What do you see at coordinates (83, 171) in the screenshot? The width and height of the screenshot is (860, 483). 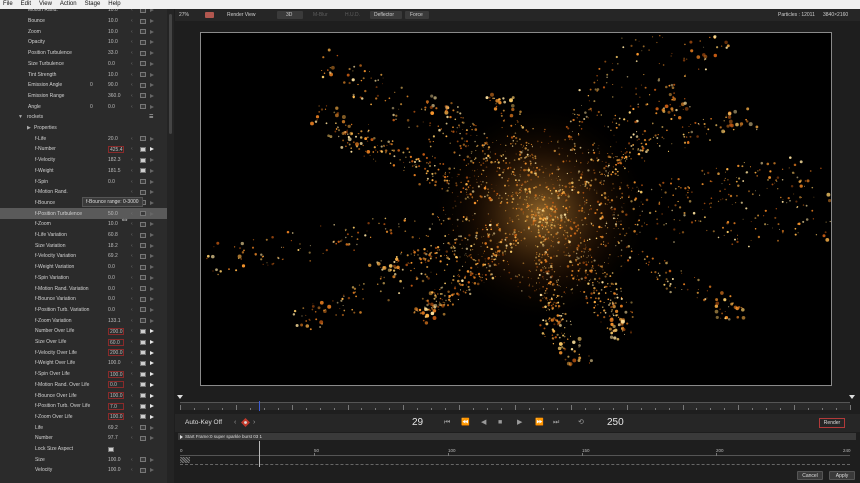 I see `property-row: f-Weight 181.5 ‹` at bounding box center [83, 171].